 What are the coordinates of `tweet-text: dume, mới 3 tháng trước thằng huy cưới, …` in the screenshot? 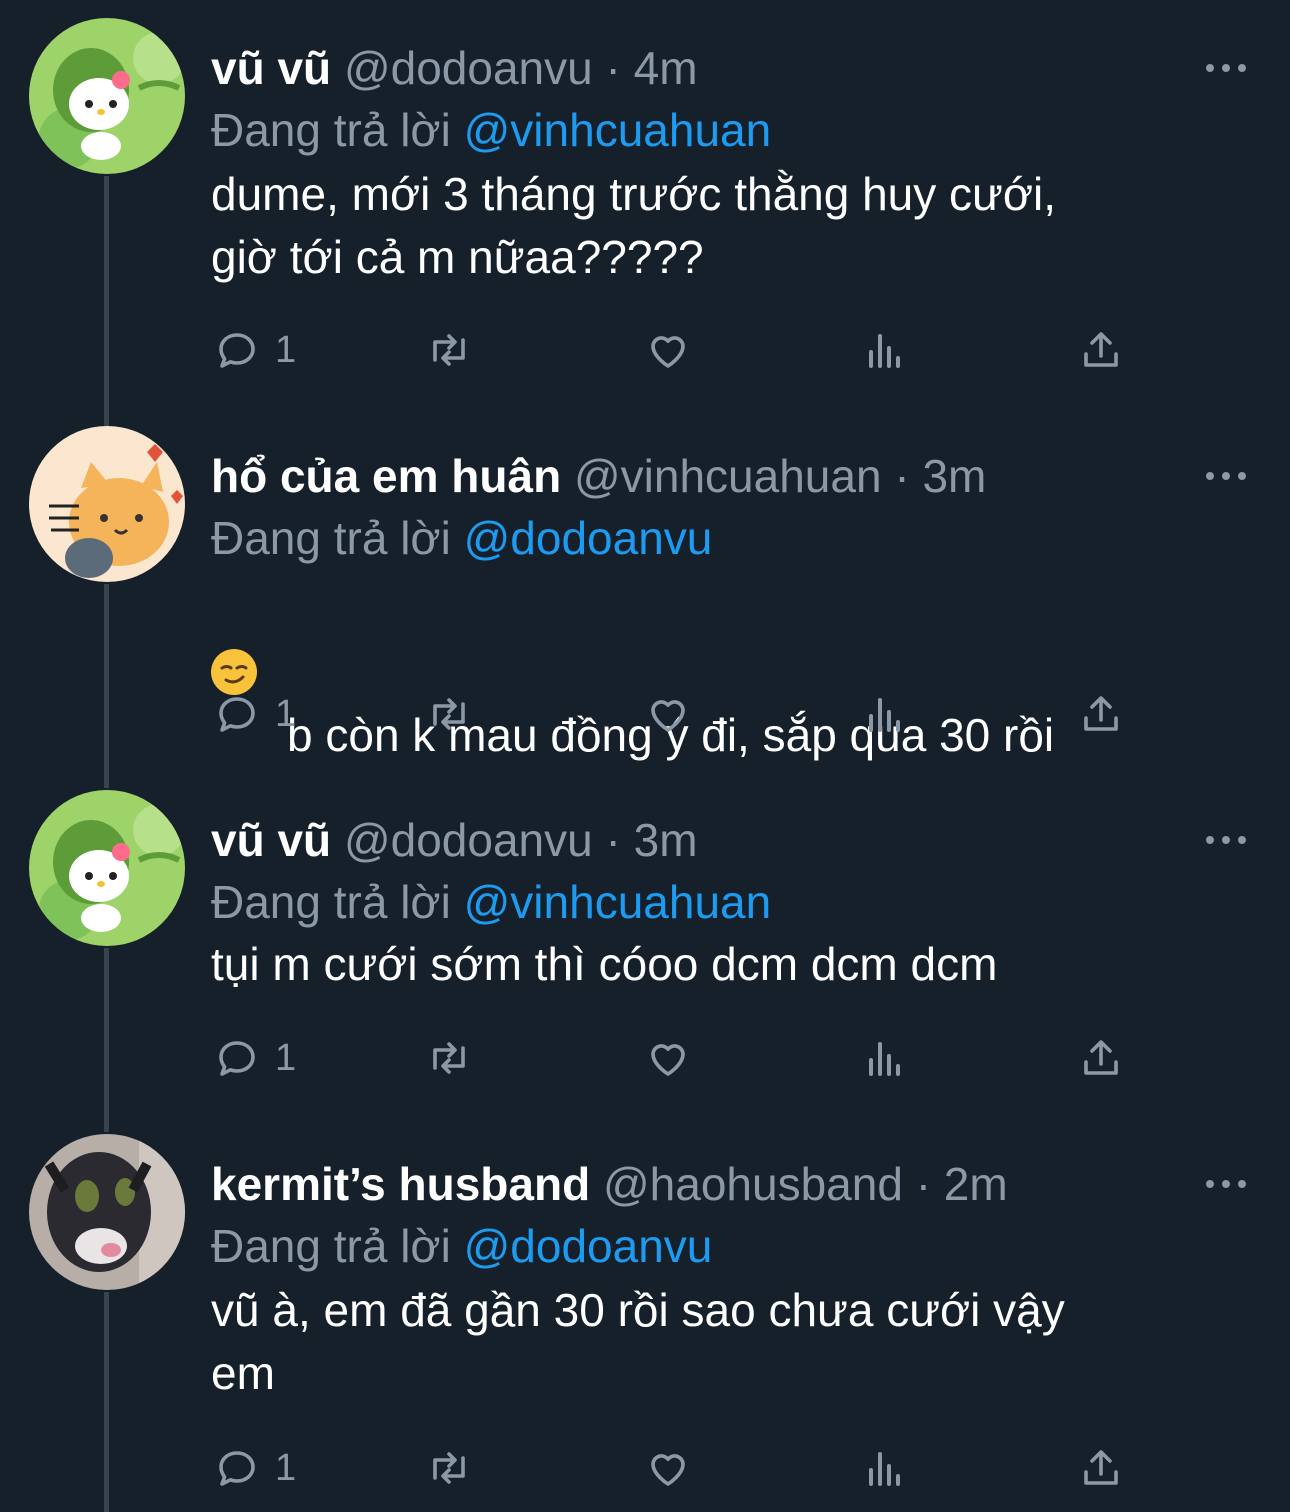 It's located at (634, 225).